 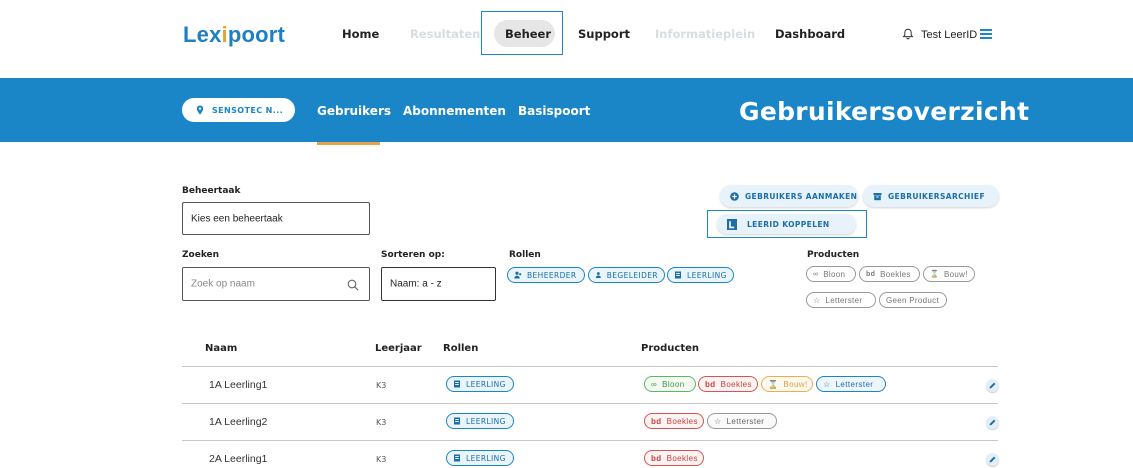 What do you see at coordinates (810, 34) in the screenshot?
I see `nav-dashboard: Dashboard` at bounding box center [810, 34].